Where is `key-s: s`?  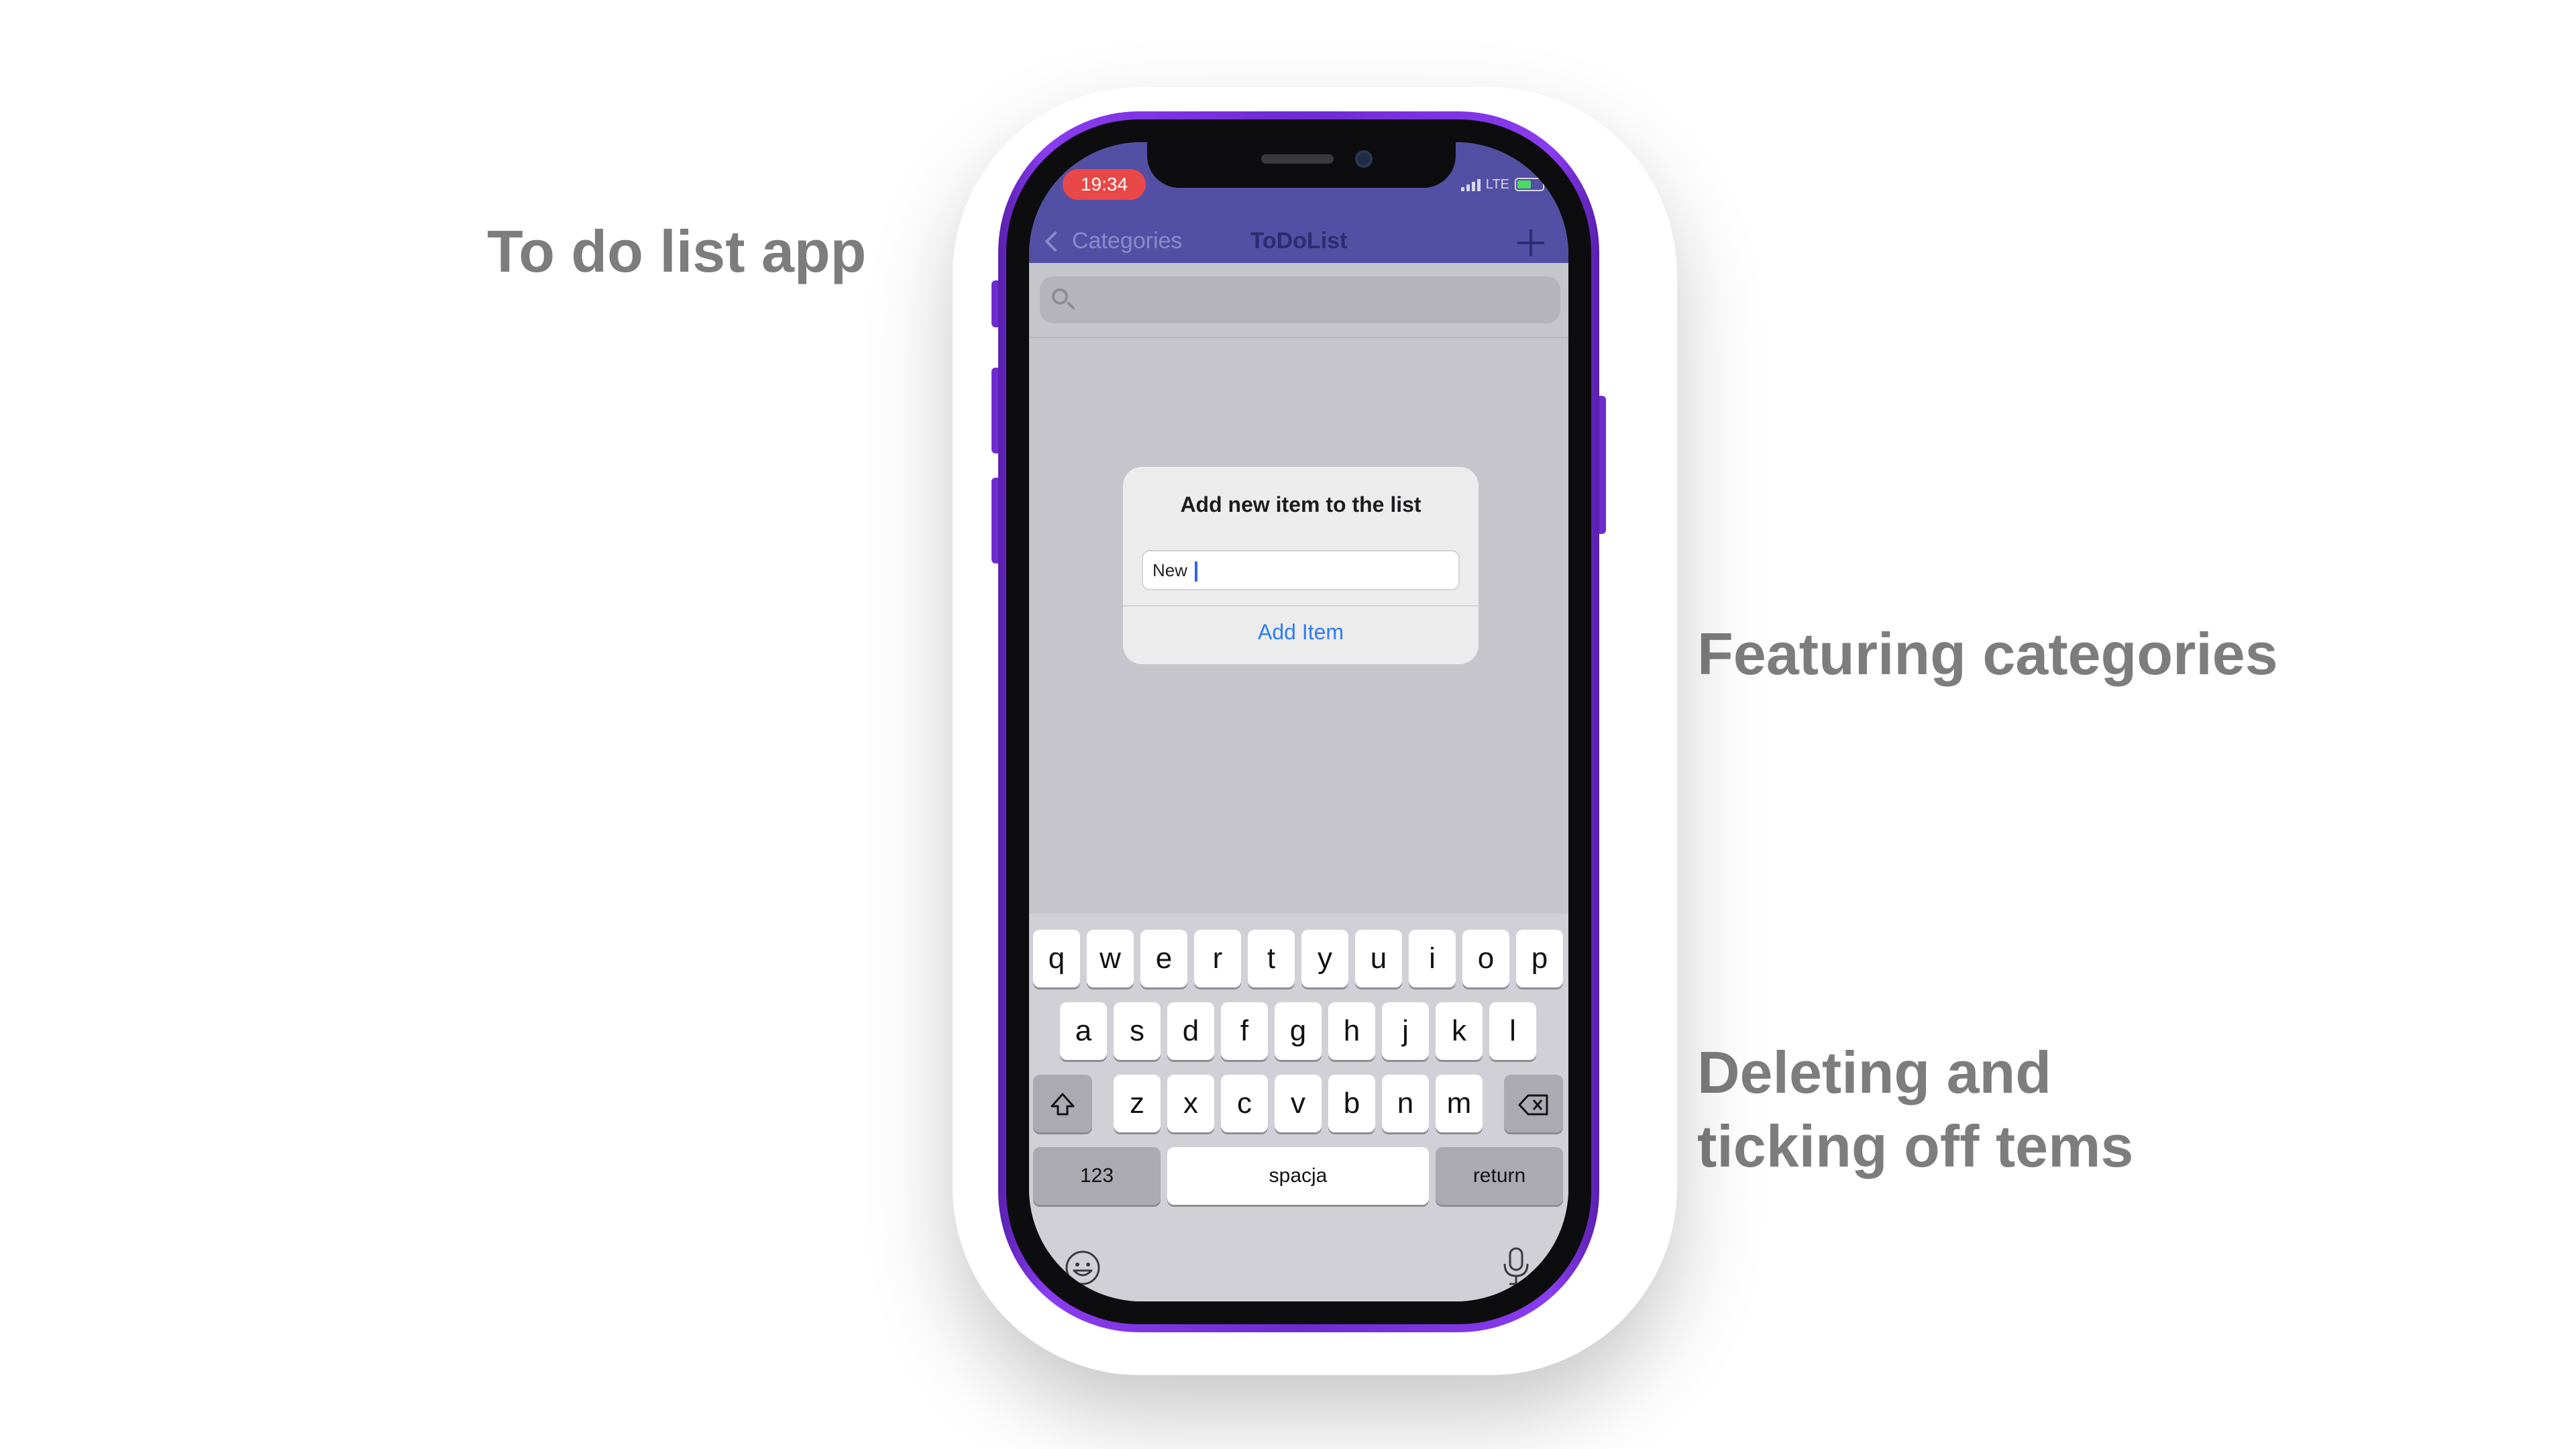
key-s: s is located at coordinates (1137, 1031).